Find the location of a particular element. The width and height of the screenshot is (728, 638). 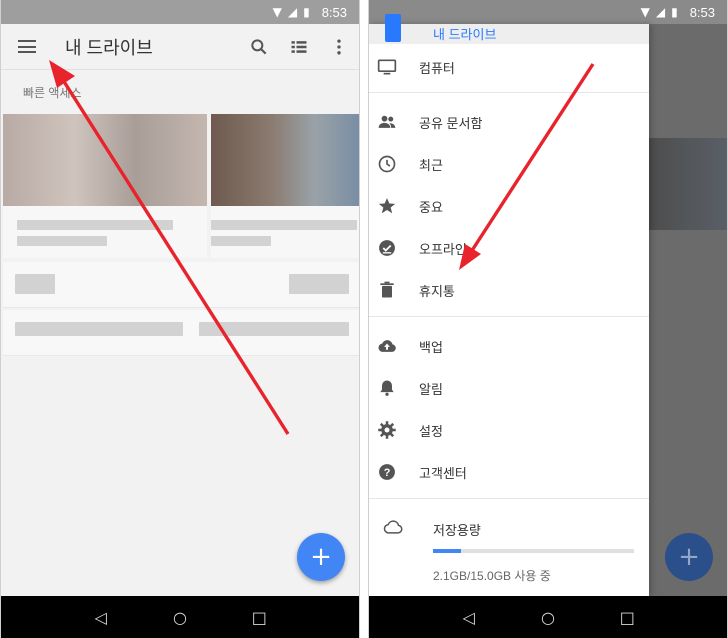

drawer-item-trash: 휴지통 is located at coordinates (509, 290).